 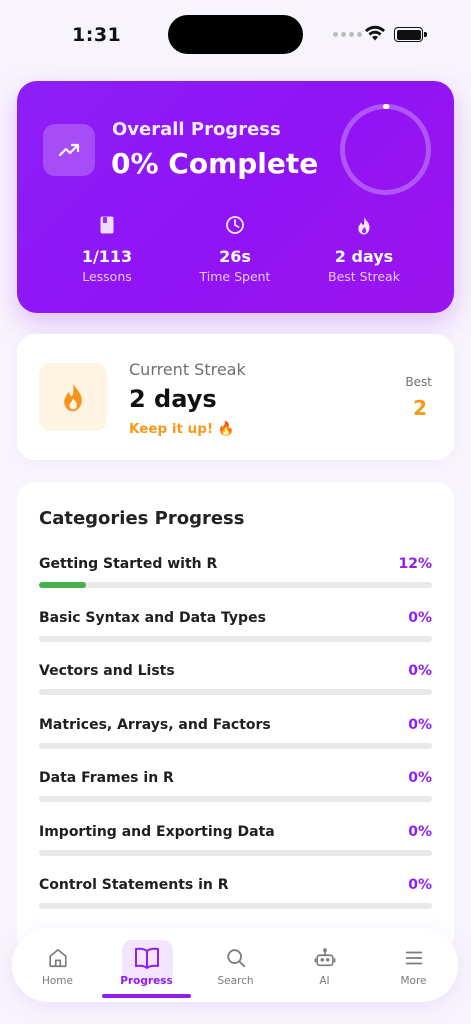 I want to click on search-icon, so click(x=236, y=958).